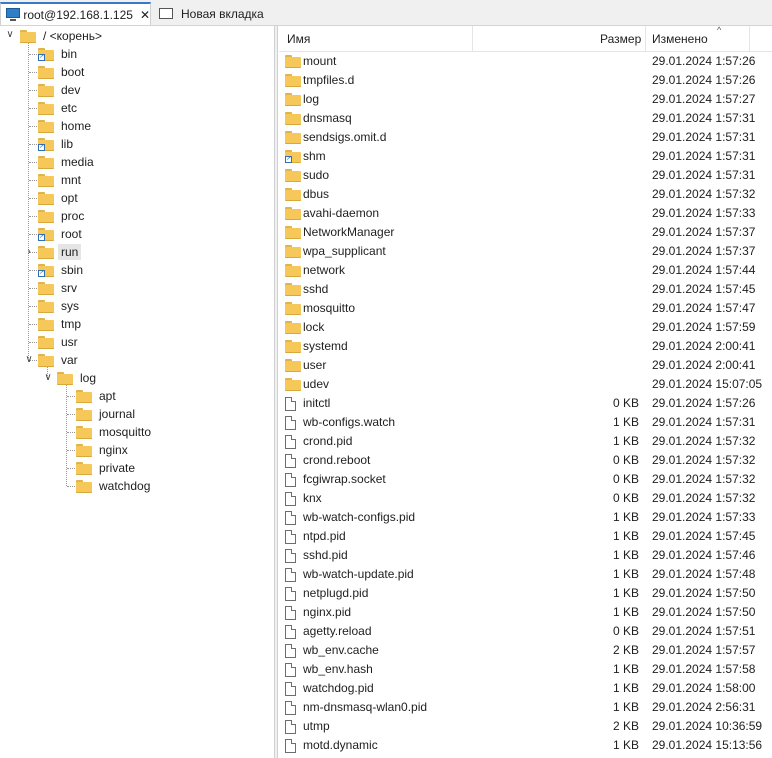 This screenshot has height=758, width=772. I want to click on tree-item: var, so click(59, 360).